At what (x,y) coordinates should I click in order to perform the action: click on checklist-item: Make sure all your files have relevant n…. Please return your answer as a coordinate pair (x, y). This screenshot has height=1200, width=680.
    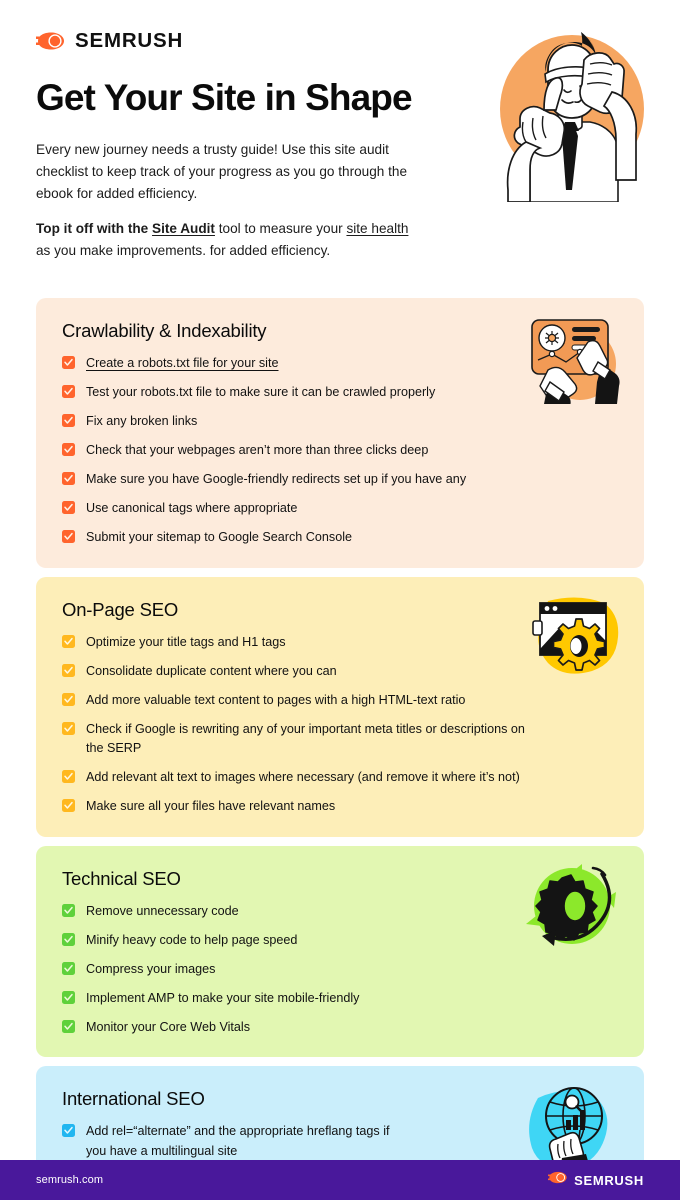
    Looking at the image, I should click on (297, 807).